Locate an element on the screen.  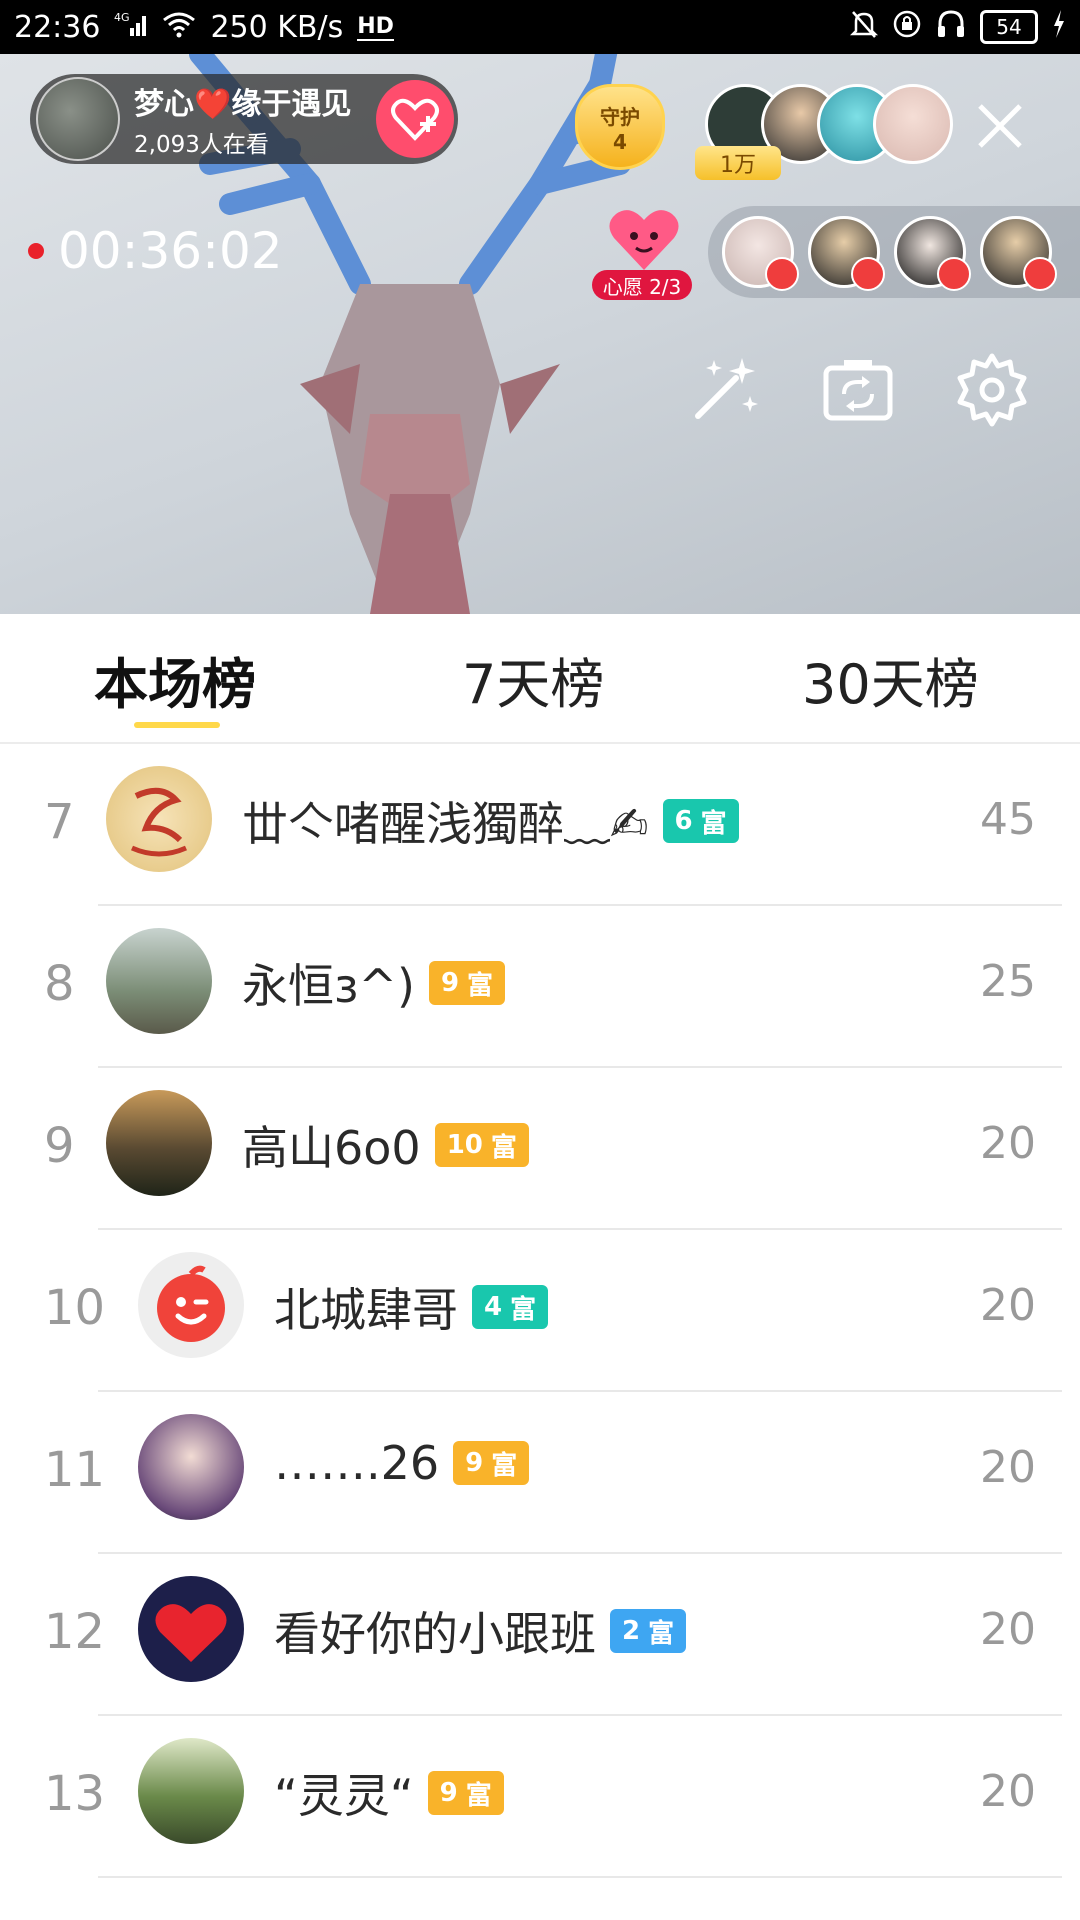
rank-number: 8 is located at coordinates (59, 984).